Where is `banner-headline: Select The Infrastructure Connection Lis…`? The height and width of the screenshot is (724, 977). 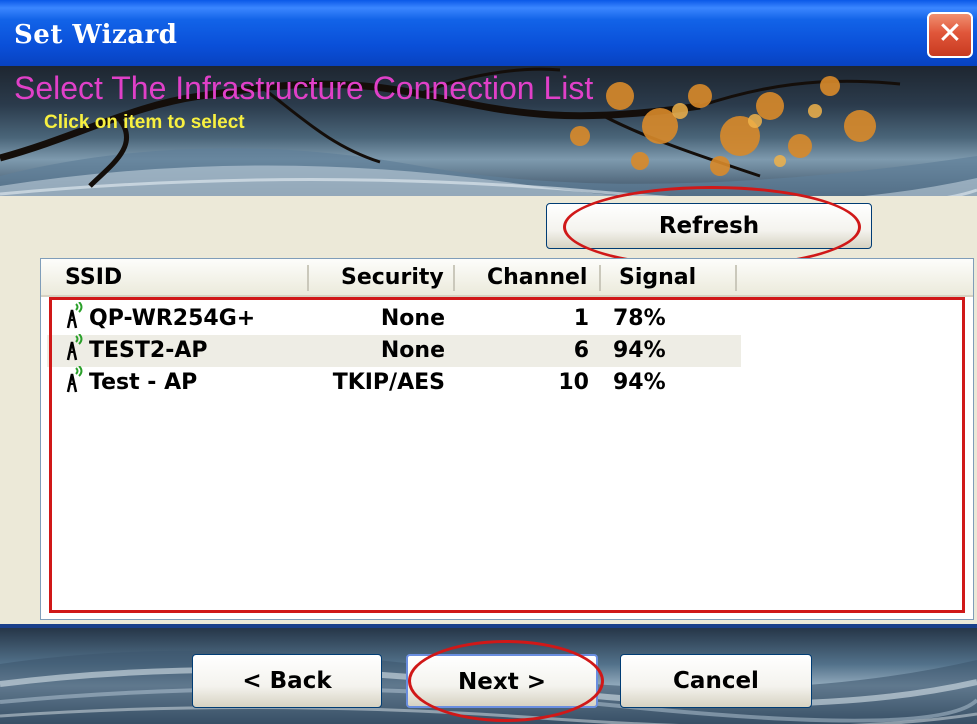 banner-headline: Select The Infrastructure Connection Lis… is located at coordinates (304, 88).